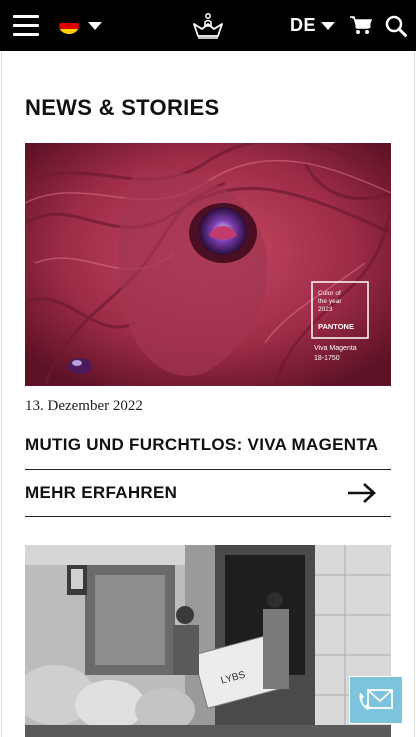 Image resolution: width=416 pixels, height=737 pixels. Describe the element at coordinates (325, 309) in the screenshot. I see `svg-text: 2023` at that location.